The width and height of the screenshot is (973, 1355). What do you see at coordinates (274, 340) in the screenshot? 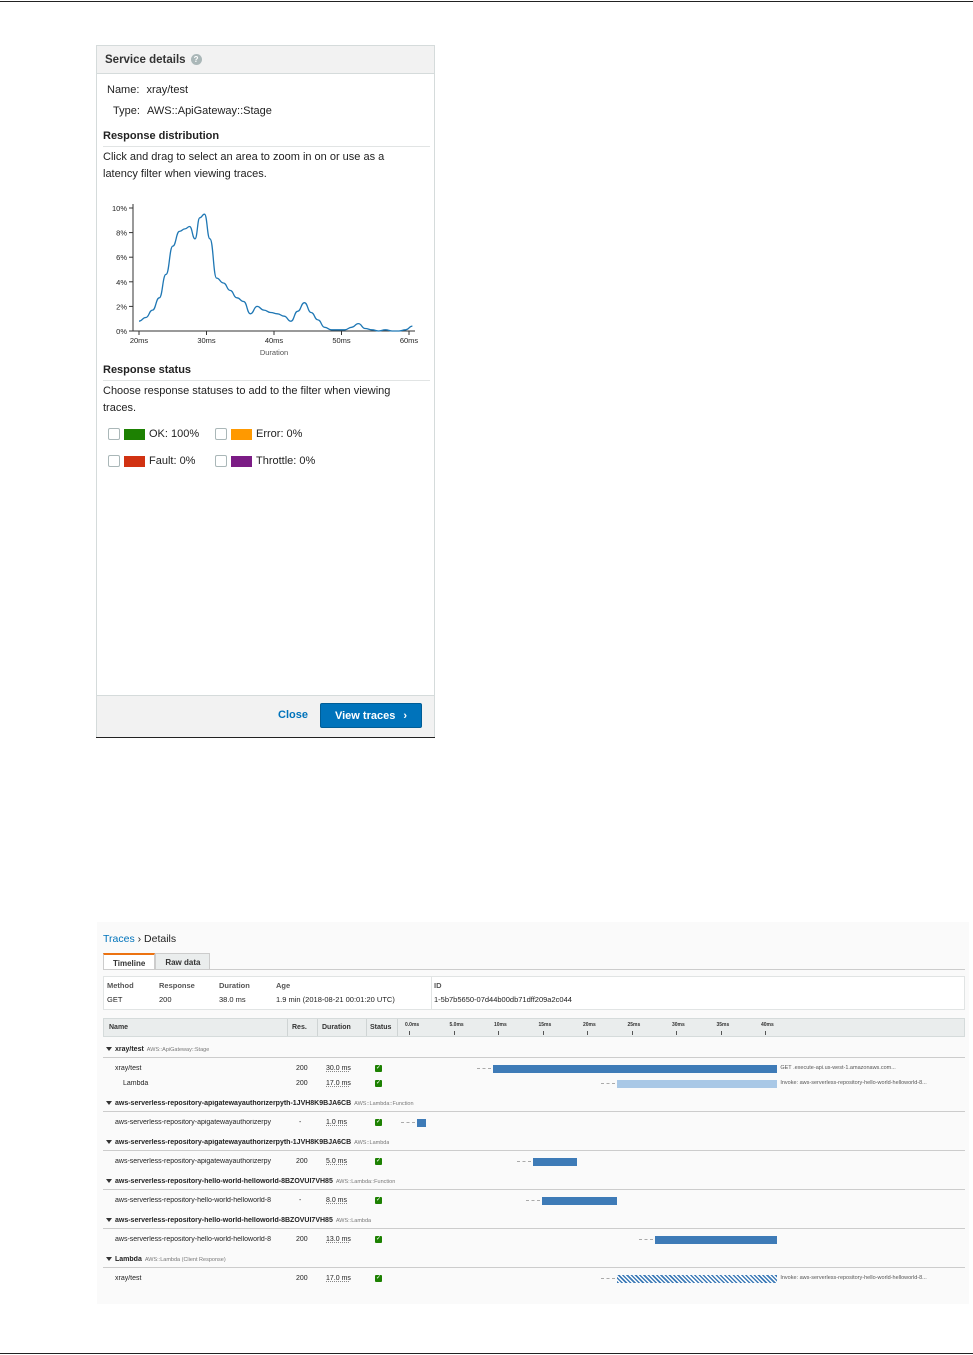
I see `x-tick-label: 40ms` at bounding box center [274, 340].